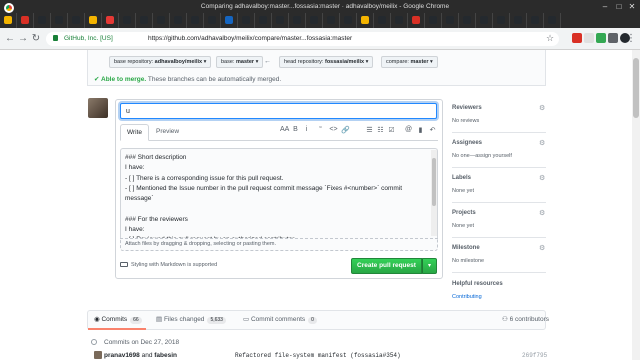 Image resolution: width=640 pixels, height=360 pixels. I want to click on task-list-icon: ☑, so click(391, 130).